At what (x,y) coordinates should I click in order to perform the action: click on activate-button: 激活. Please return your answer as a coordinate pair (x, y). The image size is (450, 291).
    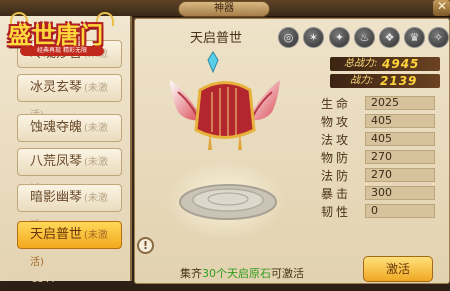
    Looking at the image, I should click on (398, 269).